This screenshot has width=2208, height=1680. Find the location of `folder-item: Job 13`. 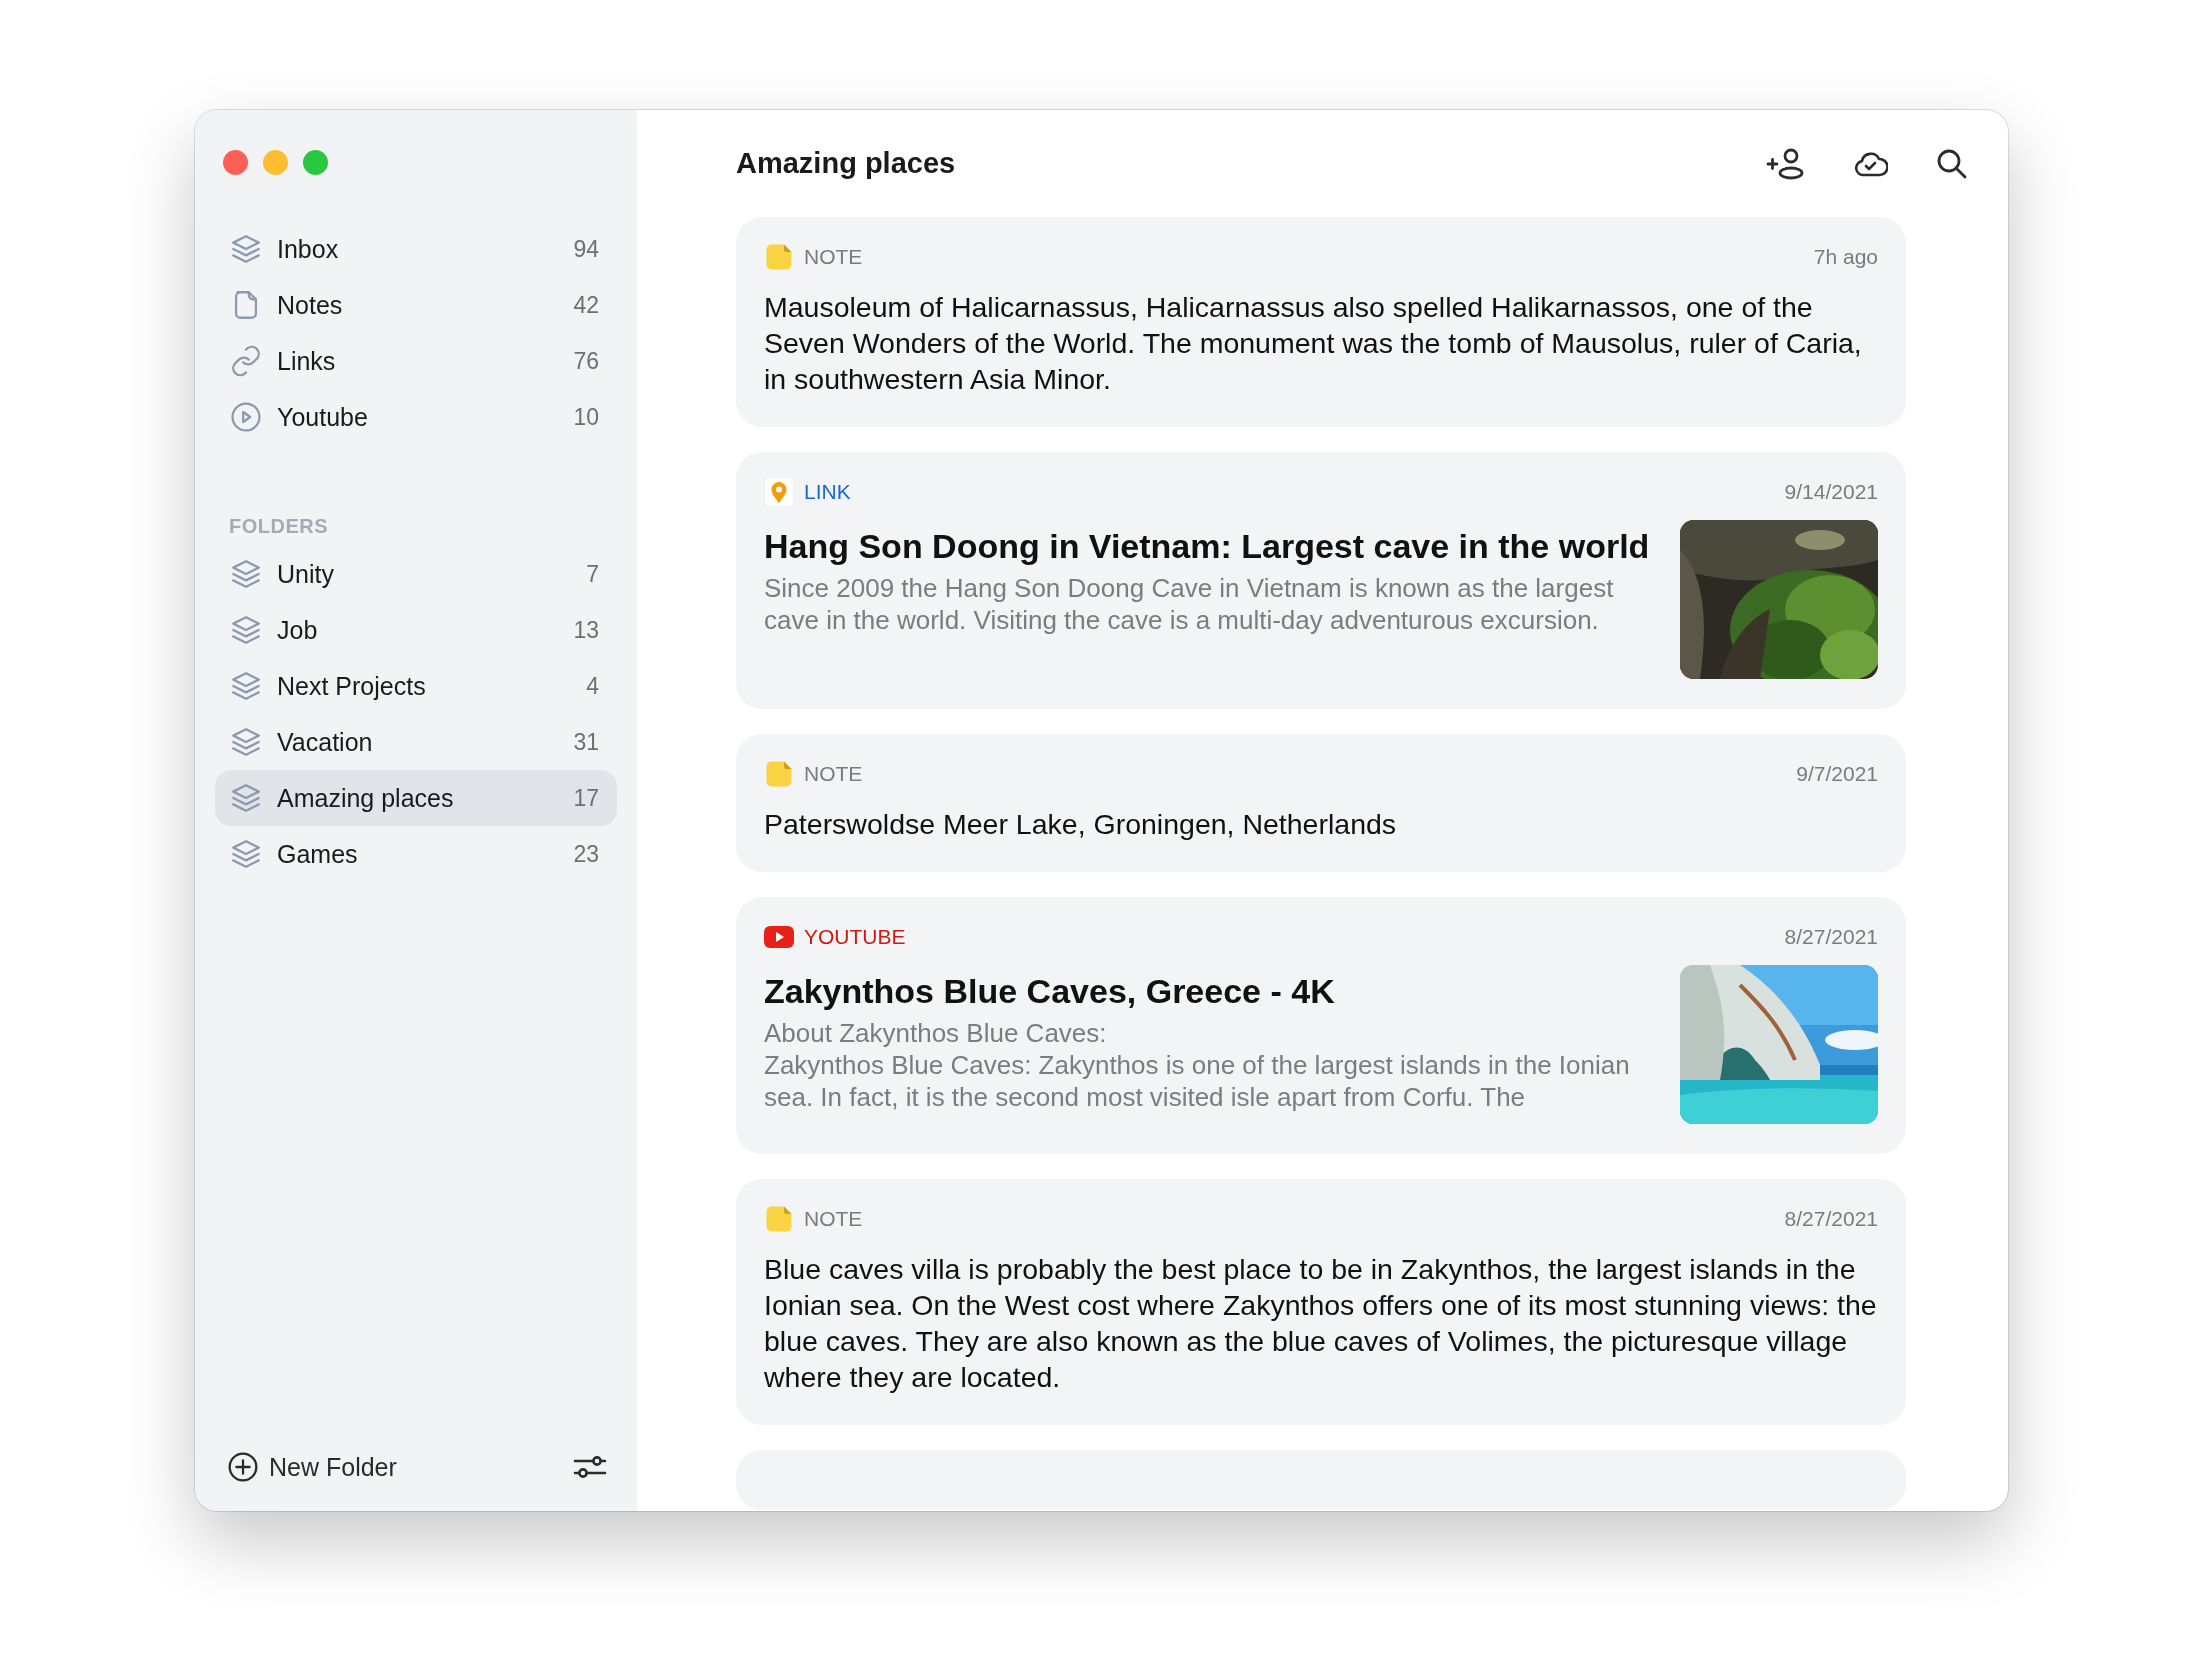

folder-item: Job 13 is located at coordinates (416, 630).